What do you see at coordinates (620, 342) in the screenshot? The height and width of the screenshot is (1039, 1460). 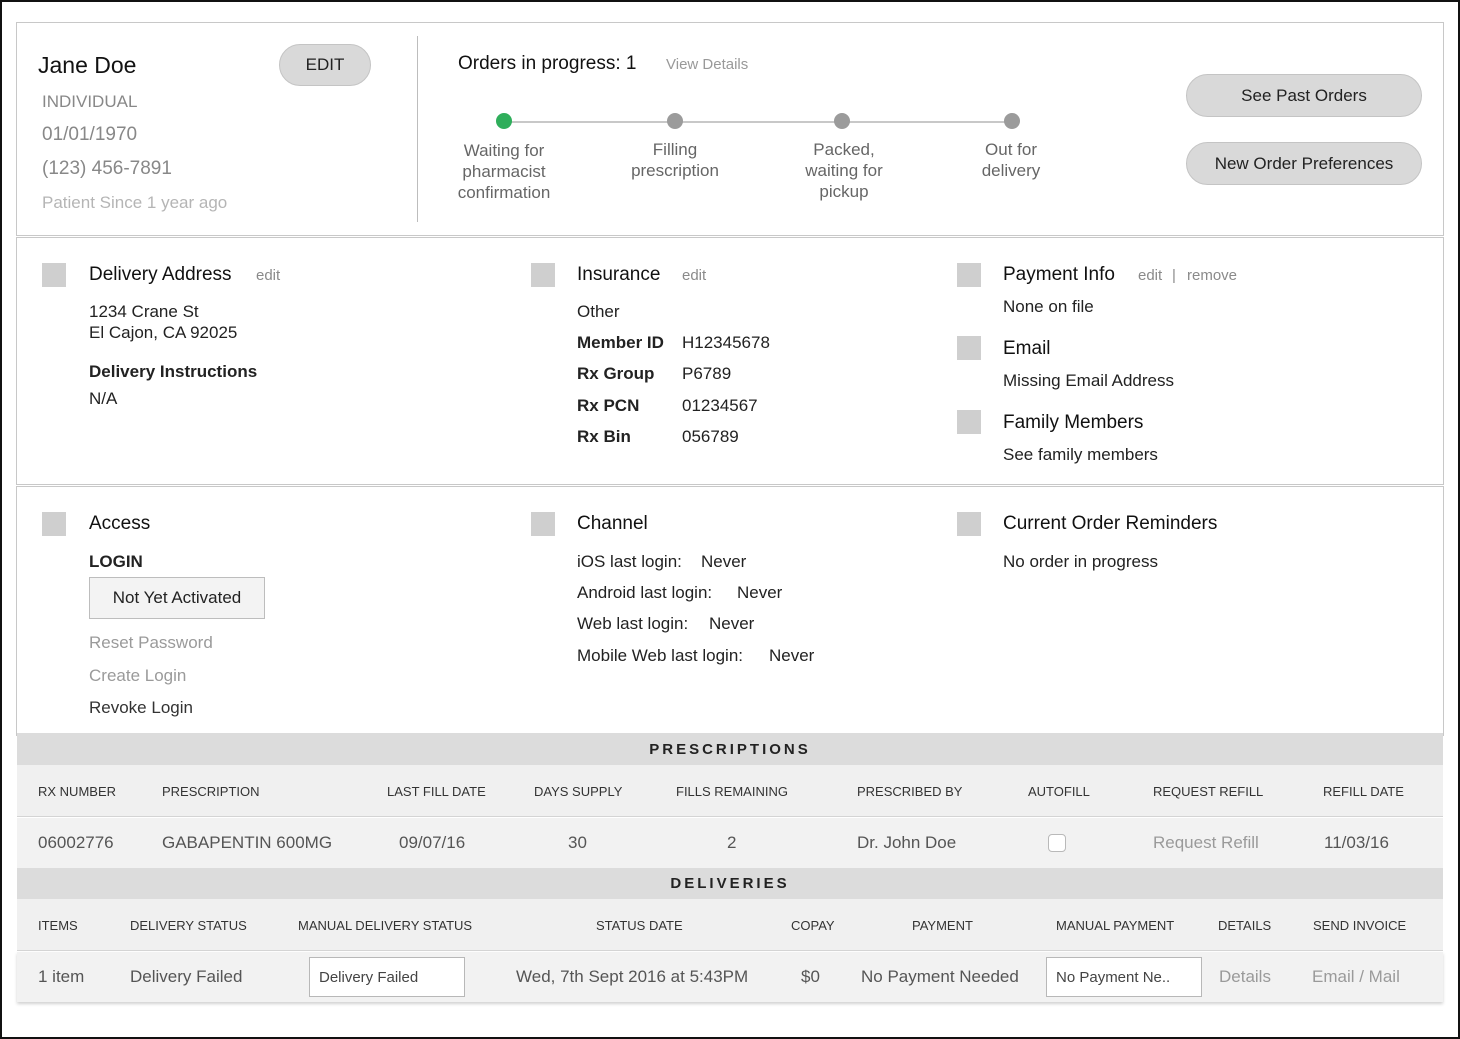 I see `member-id-label: Member ID` at bounding box center [620, 342].